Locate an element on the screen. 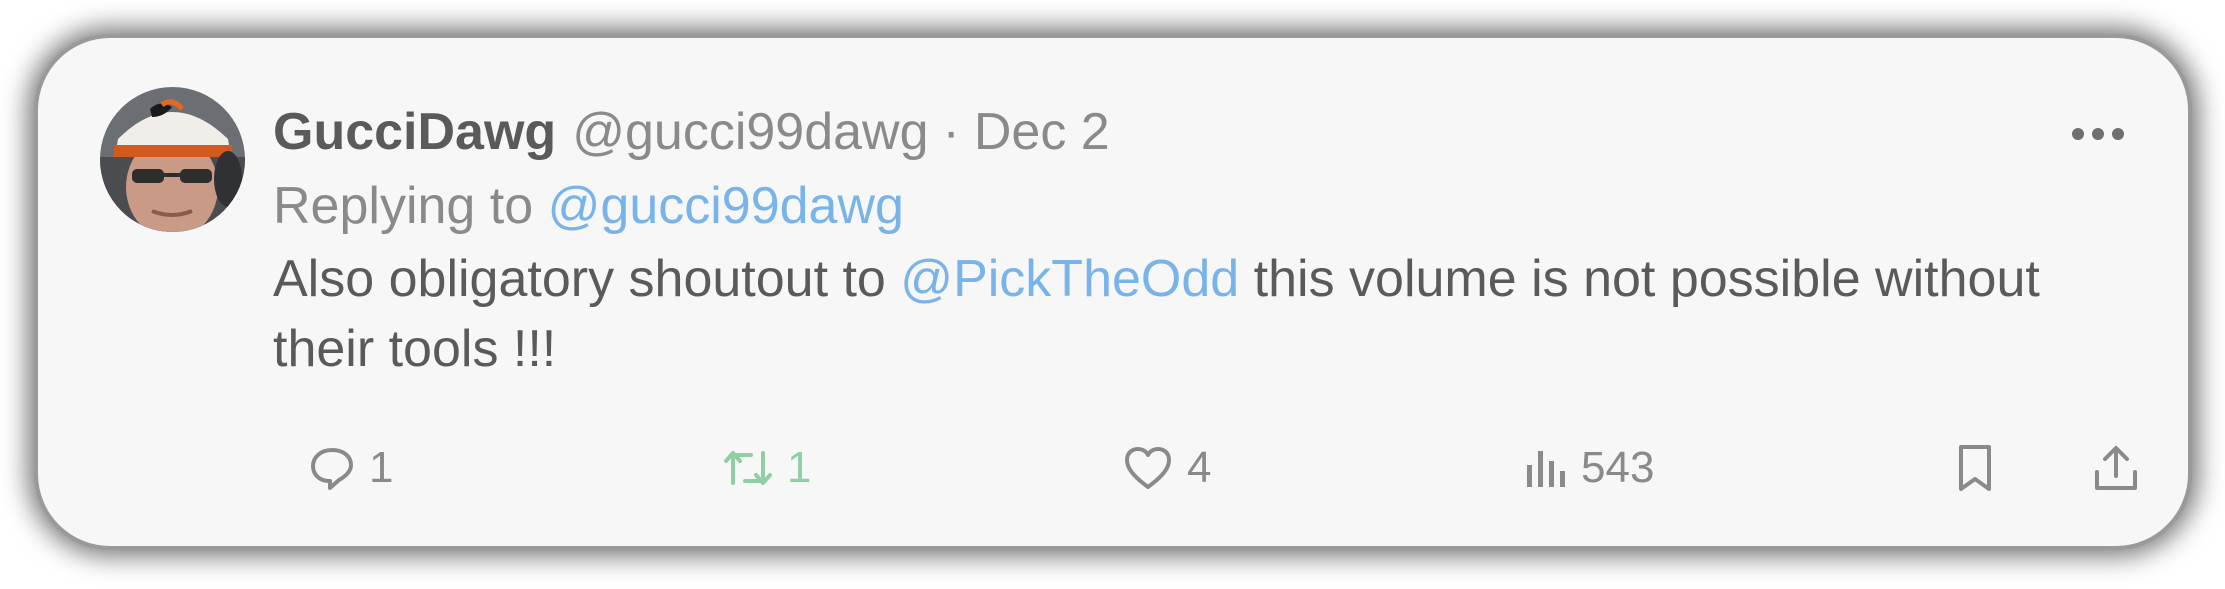 The image size is (2225, 589). speech-bubble-icon is located at coordinates (332, 469).